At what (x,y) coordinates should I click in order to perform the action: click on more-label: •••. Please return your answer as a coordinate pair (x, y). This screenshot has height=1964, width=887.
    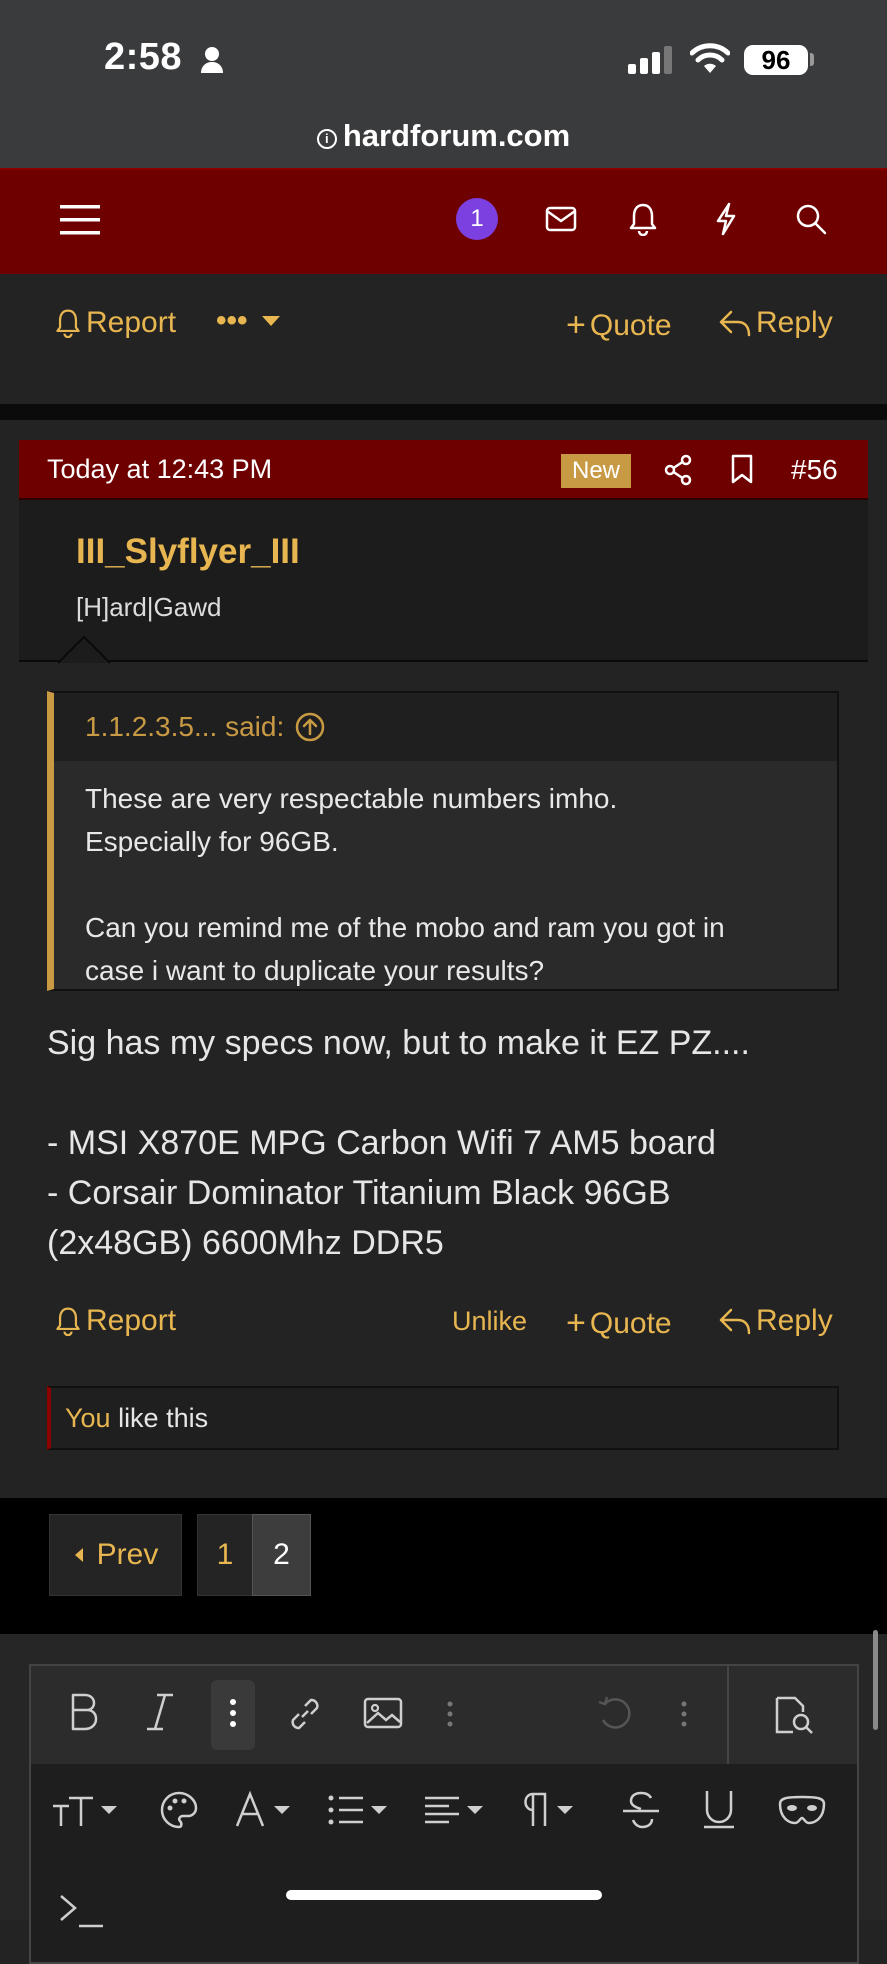
    Looking at the image, I should click on (232, 320).